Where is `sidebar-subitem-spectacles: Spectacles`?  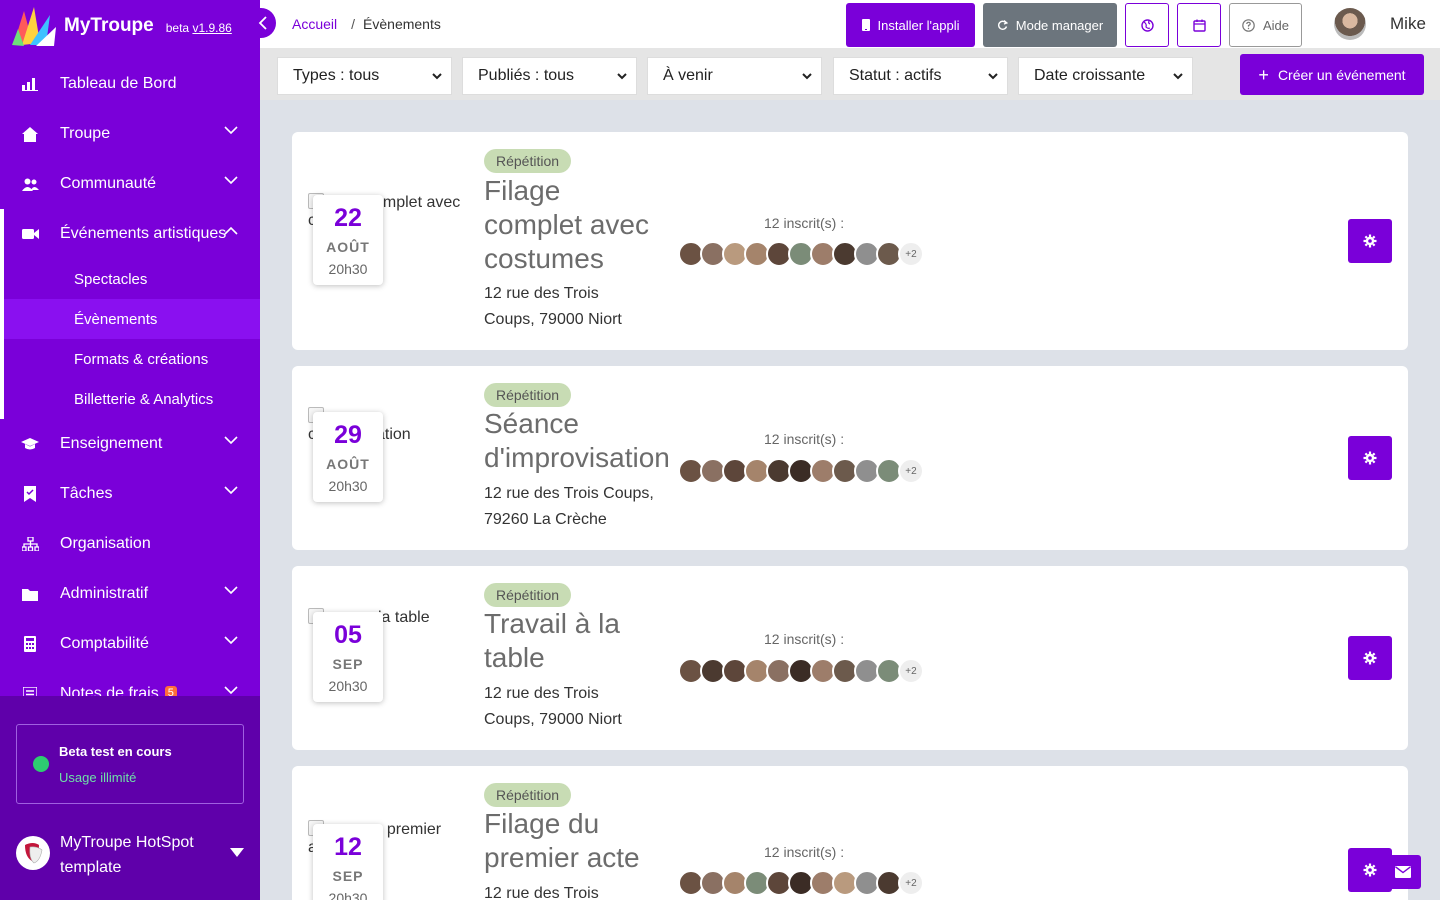
sidebar-subitem-spectacles: Spectacles is located at coordinates (130, 279).